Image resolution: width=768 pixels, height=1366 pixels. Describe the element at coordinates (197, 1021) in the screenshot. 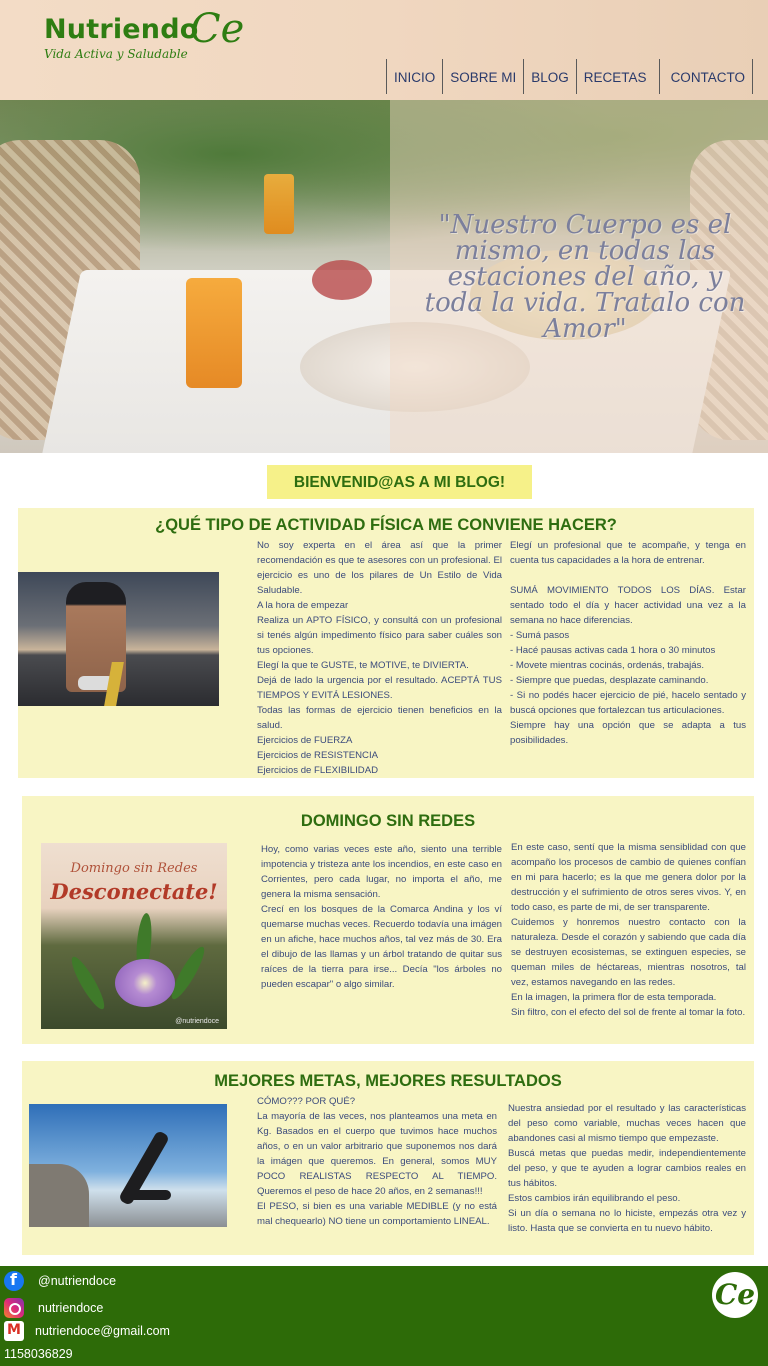

I see `image-watermark: @nutriendoce` at that location.